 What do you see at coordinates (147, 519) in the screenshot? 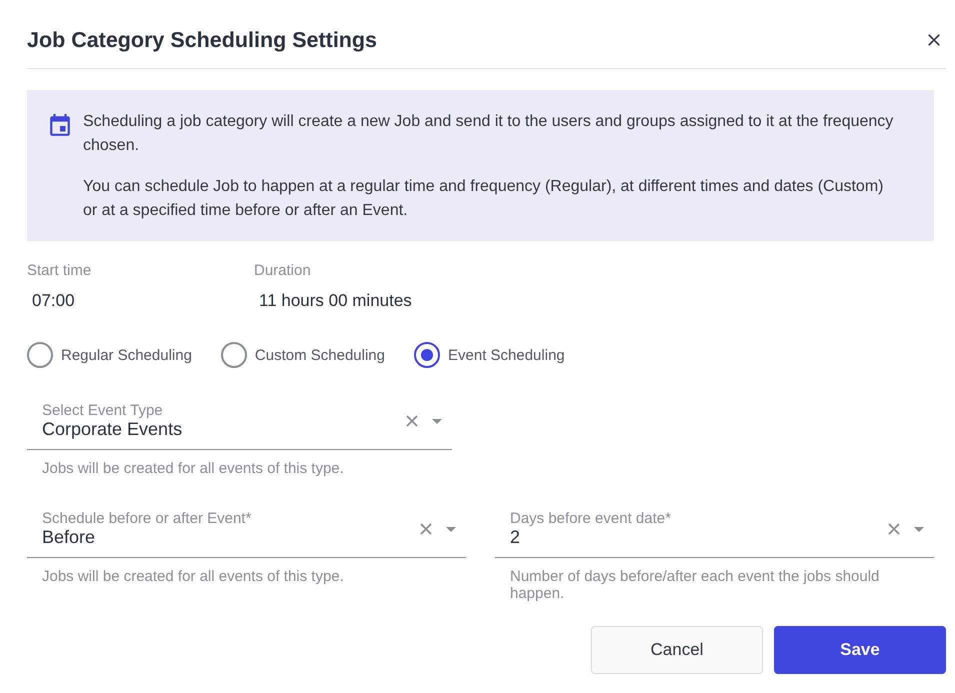
I see `field-label: Schedule before or after Event*` at bounding box center [147, 519].